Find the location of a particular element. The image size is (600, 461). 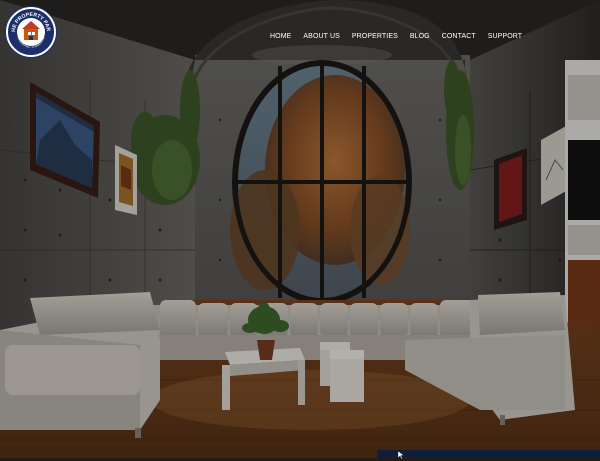

nav-properties: PROPERTIES is located at coordinates (375, 36).